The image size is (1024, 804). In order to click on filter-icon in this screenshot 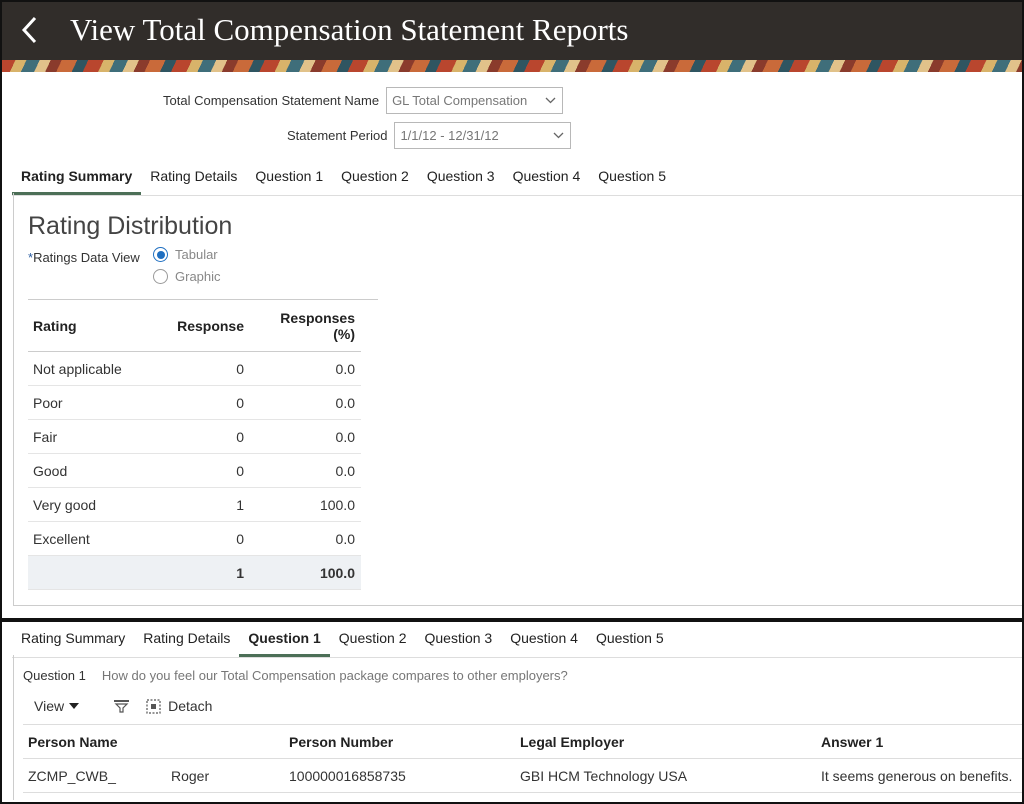, I will do `click(122, 706)`.